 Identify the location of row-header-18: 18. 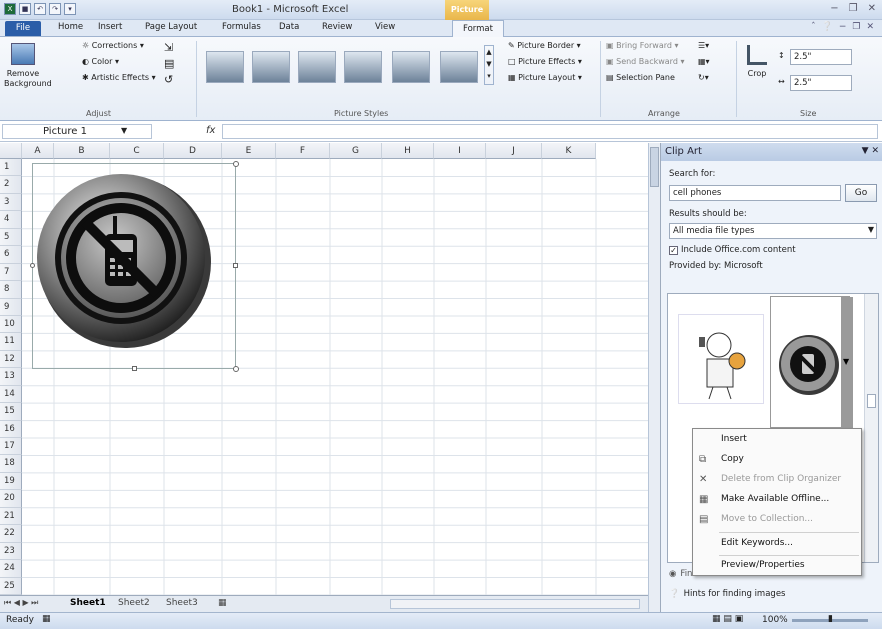
(11, 464).